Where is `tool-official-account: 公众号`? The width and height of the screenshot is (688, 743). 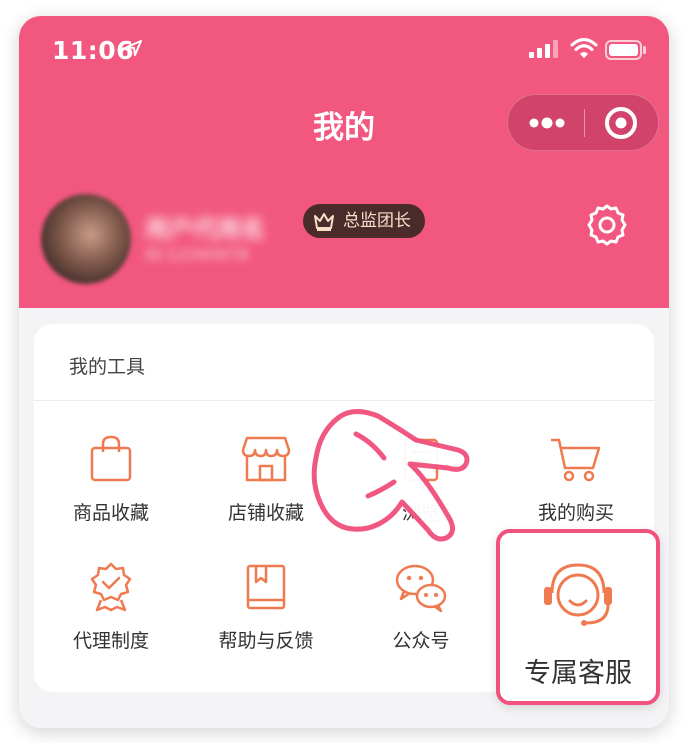 tool-official-account: 公众号 is located at coordinates (421, 607).